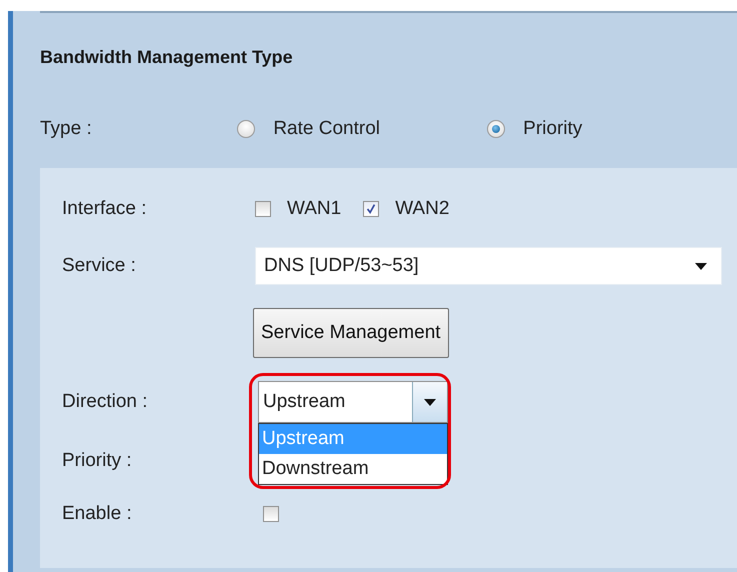 This screenshot has width=737, height=572. Describe the element at coordinates (353, 402) in the screenshot. I see `direction-select: Upstream` at that location.